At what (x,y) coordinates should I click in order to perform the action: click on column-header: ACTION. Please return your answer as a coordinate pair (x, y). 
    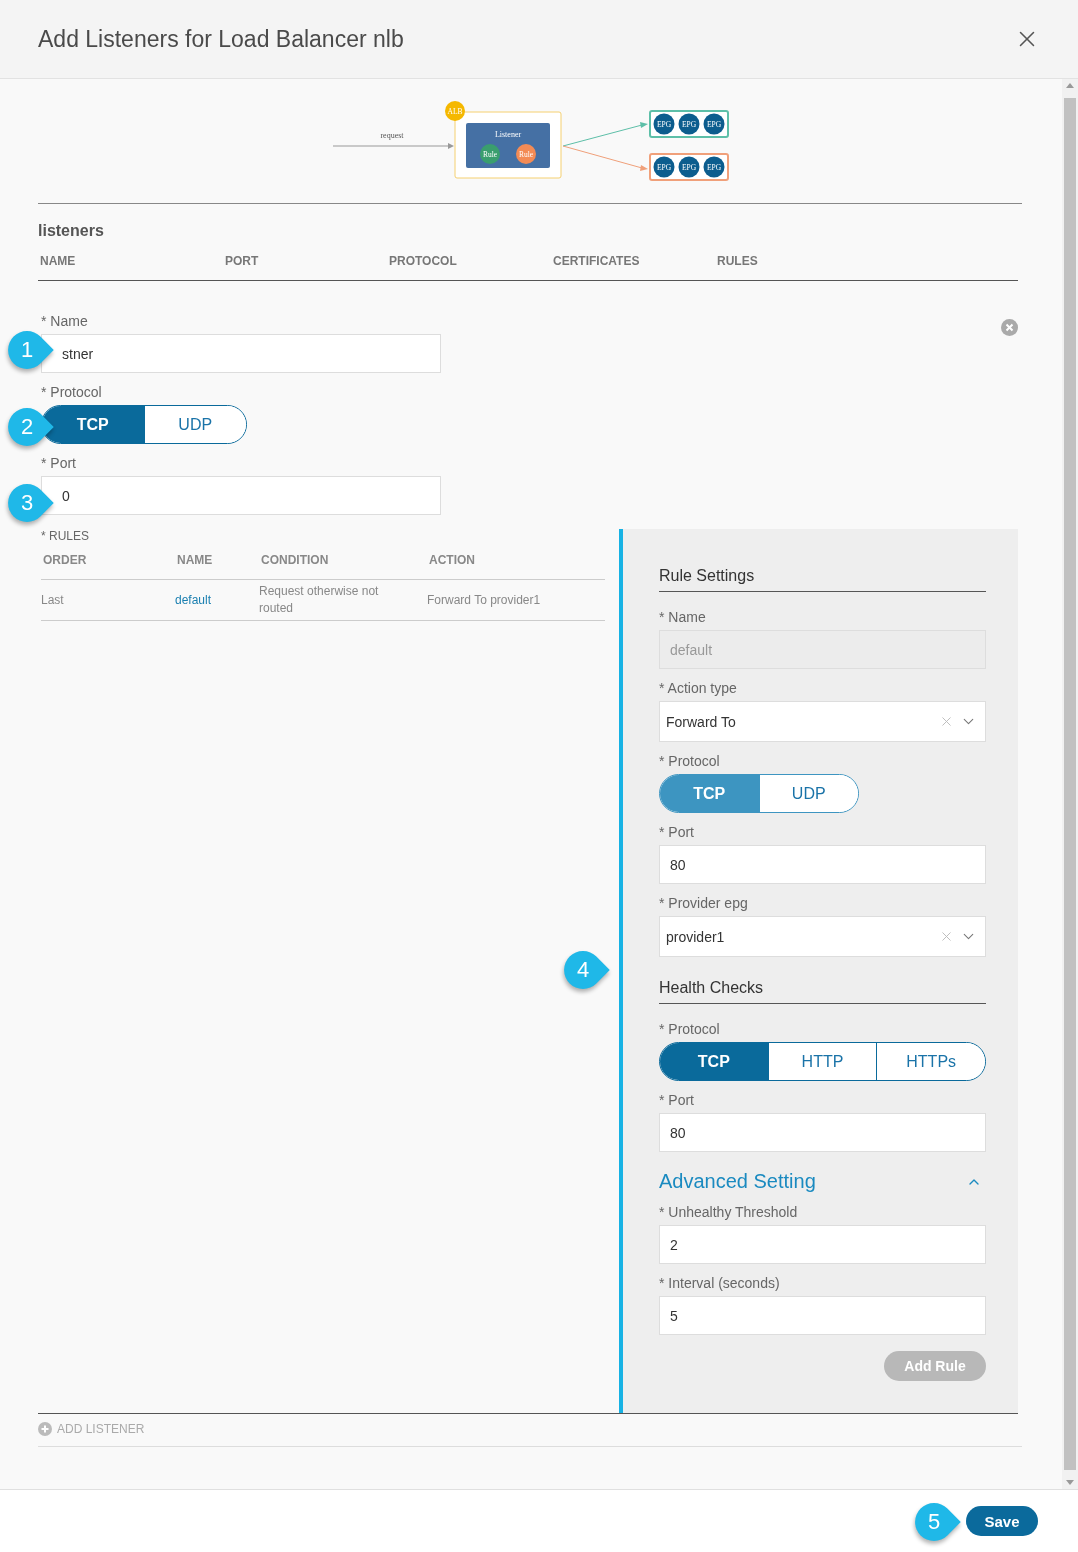
    Looking at the image, I should click on (452, 560).